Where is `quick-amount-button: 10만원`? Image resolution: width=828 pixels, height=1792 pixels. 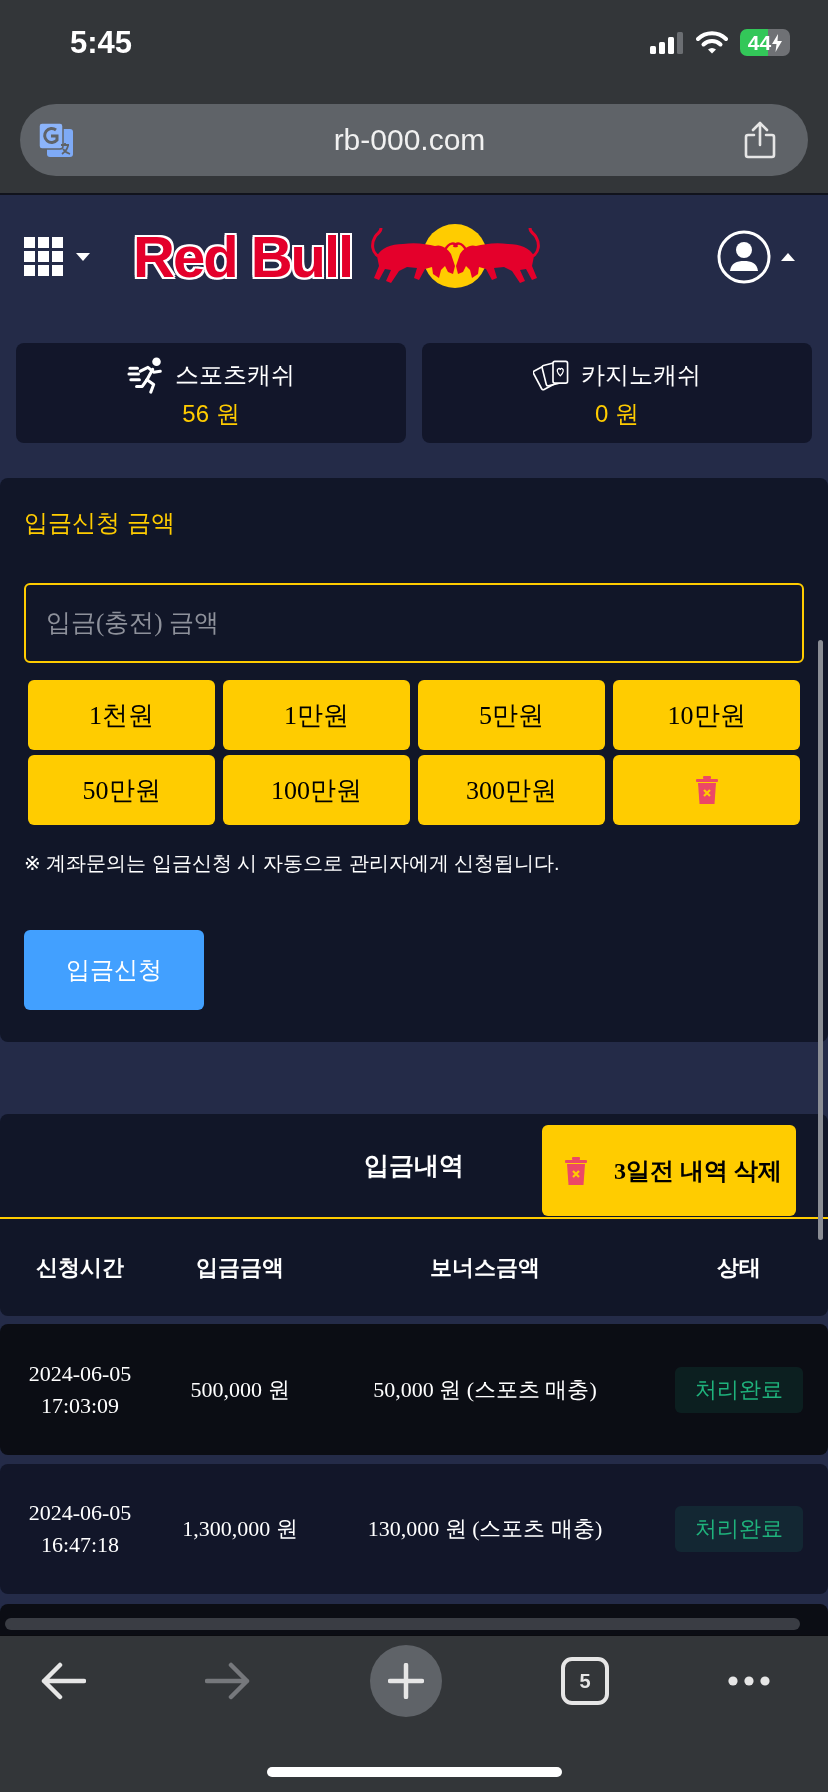 quick-amount-button: 10만원 is located at coordinates (706, 715).